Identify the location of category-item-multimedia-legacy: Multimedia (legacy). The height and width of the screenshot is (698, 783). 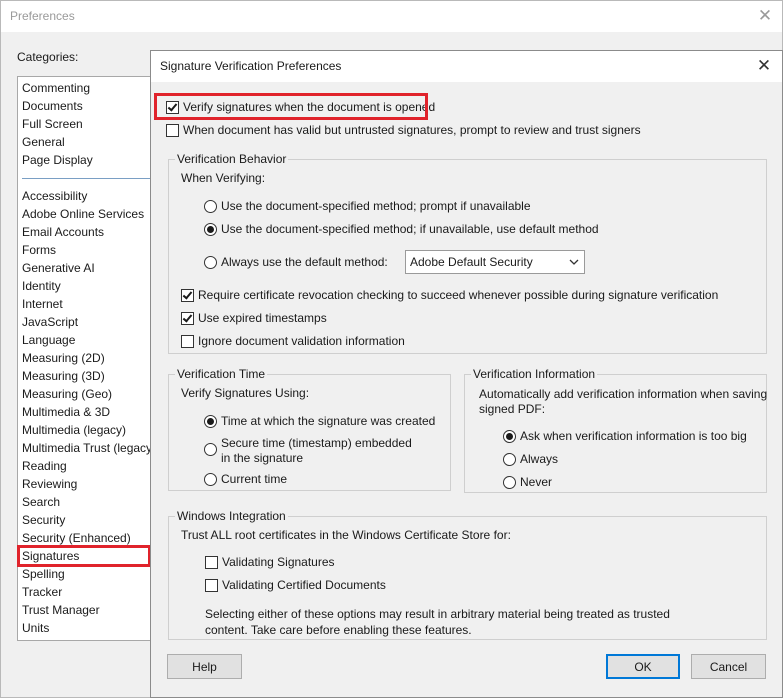
(74, 430).